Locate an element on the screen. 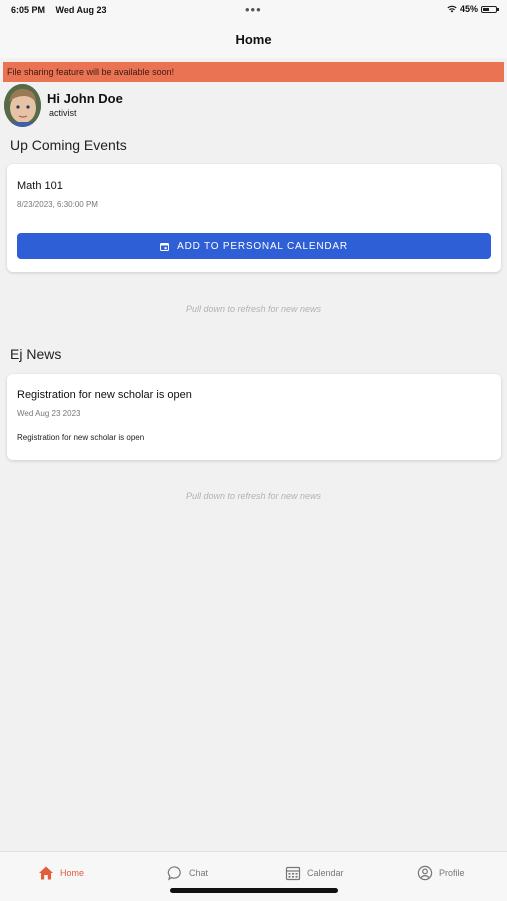 This screenshot has height=901, width=507. home-icon is located at coordinates (46, 873).